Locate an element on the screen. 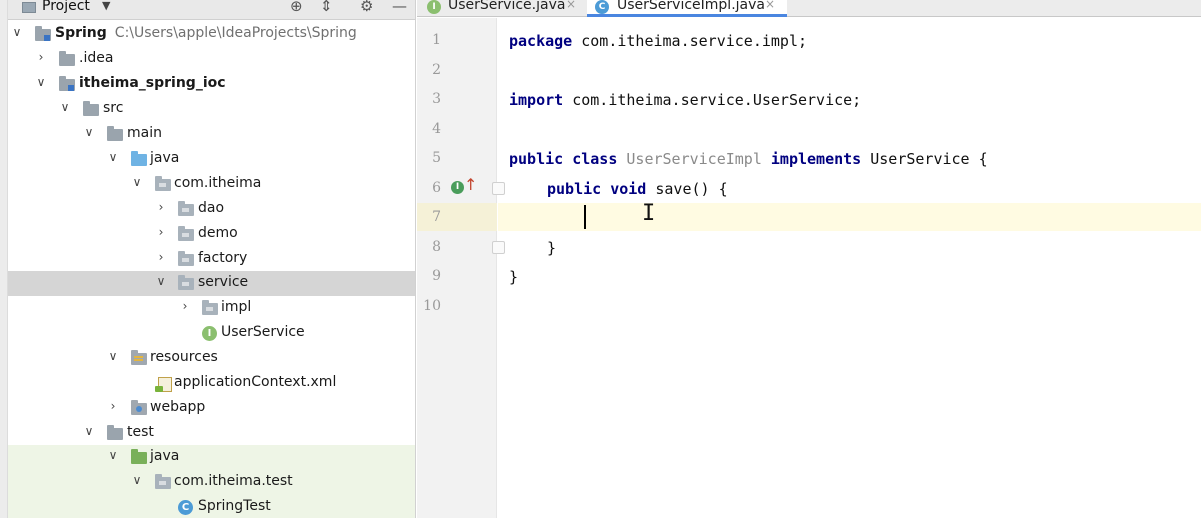 Image resolution: width=1201 pixels, height=518 pixels. tree-item-main: ∨ main is located at coordinates (211, 134).